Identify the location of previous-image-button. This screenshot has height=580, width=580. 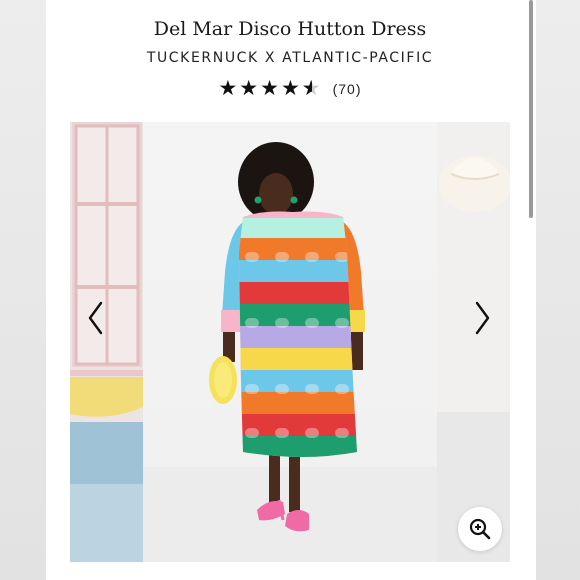
(96, 318).